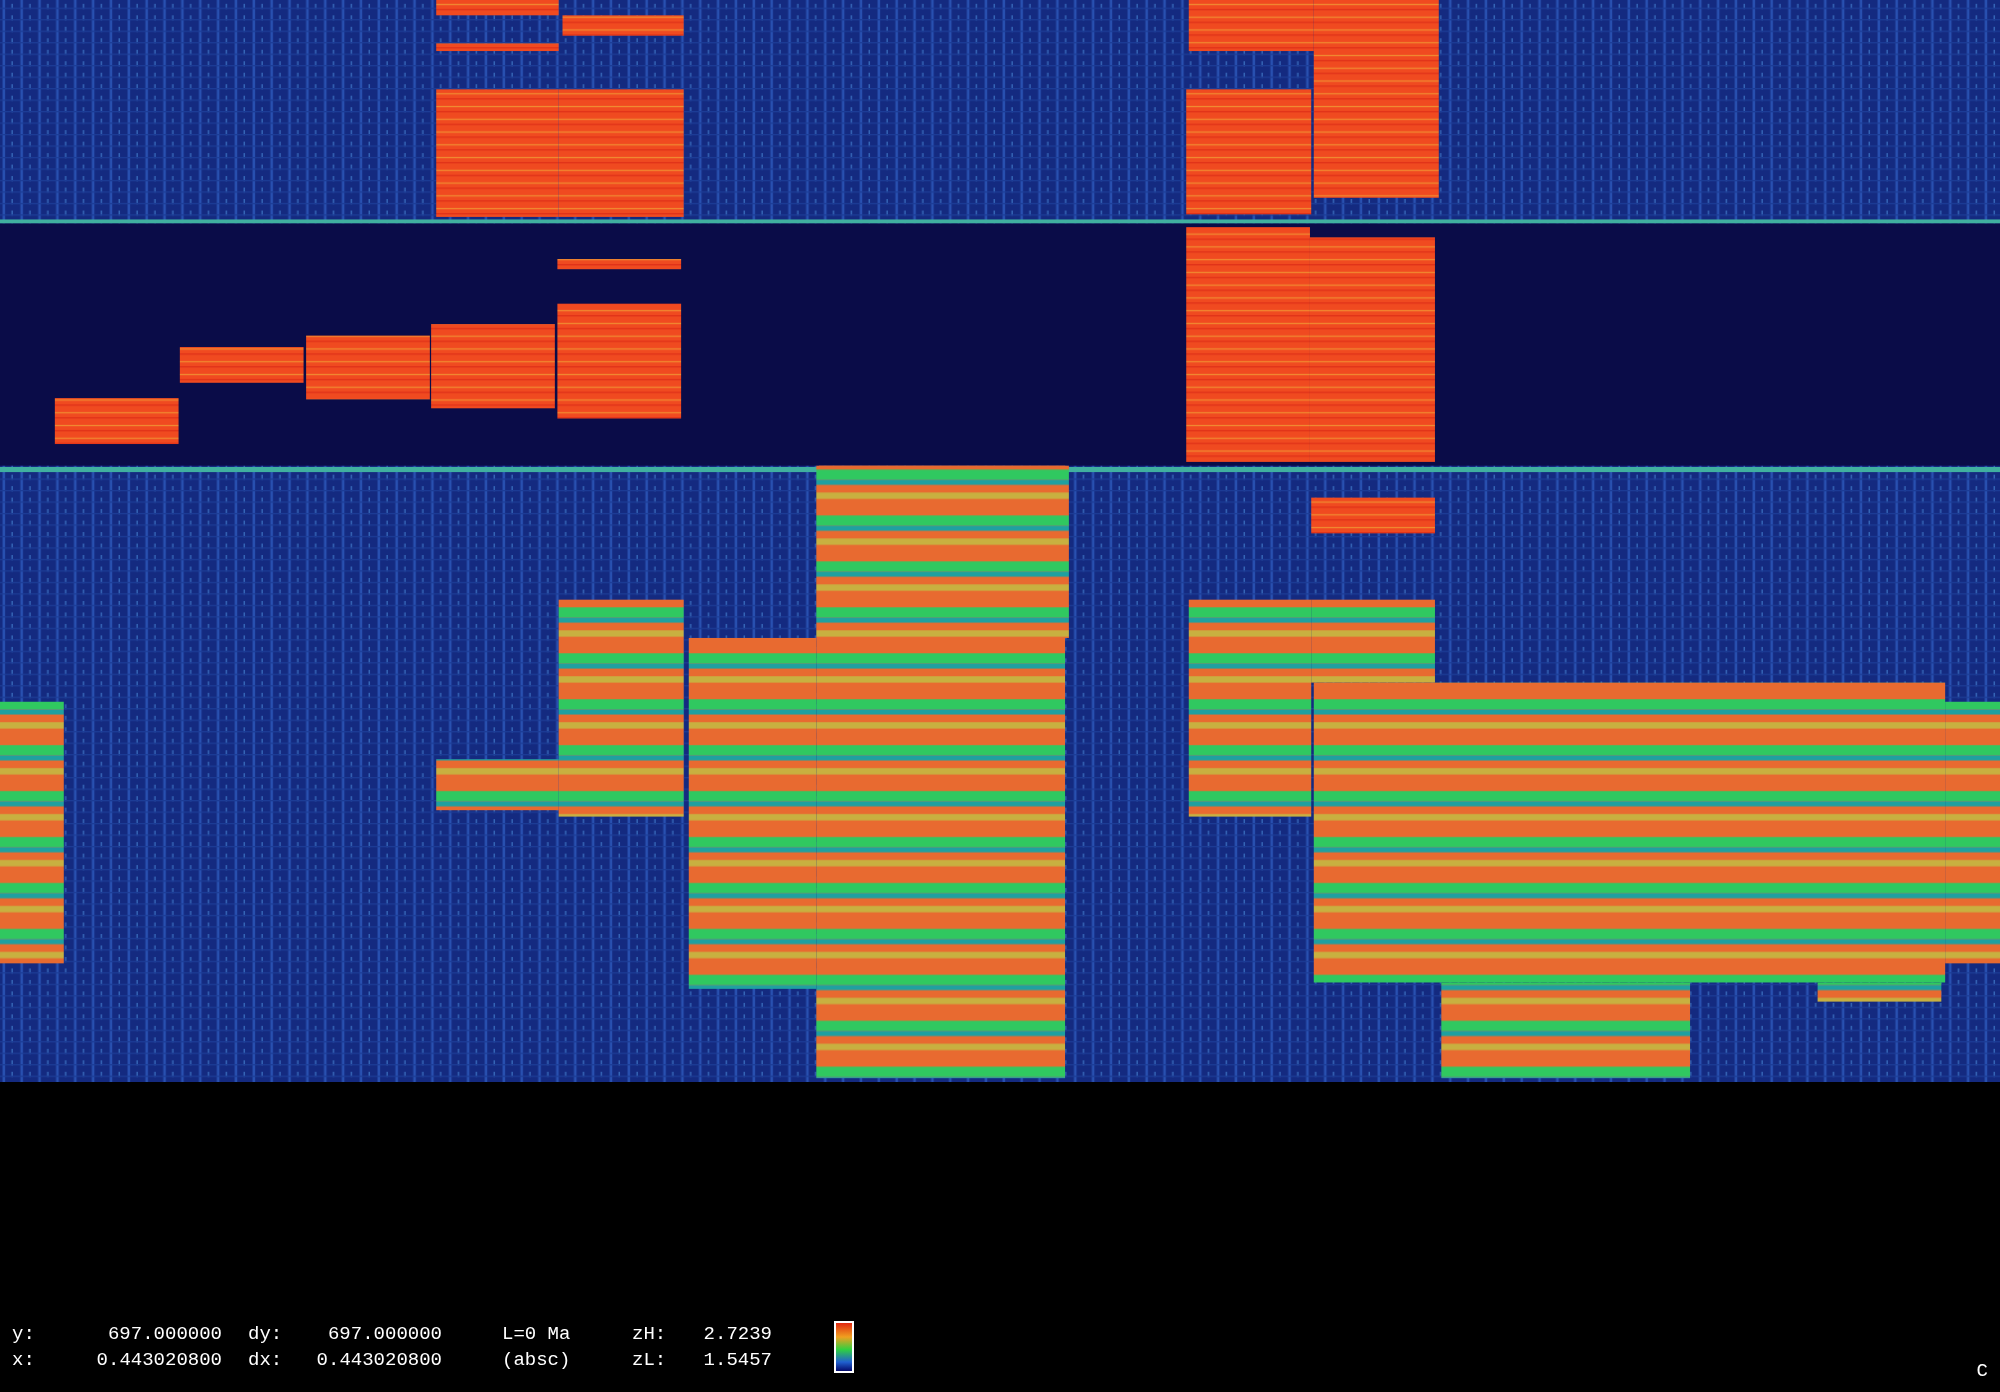 This screenshot has width=2000, height=1392. I want to click on coordinate-value: 0.443020800, so click(158, 1360).